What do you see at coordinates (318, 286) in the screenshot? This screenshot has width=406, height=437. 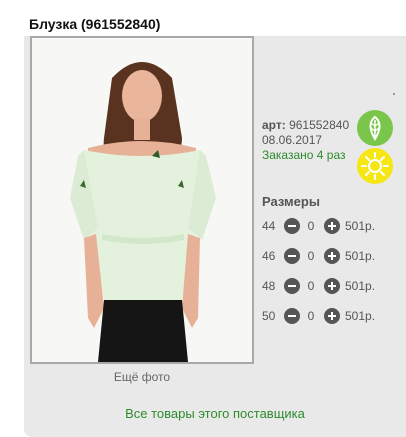 I see `size-row-48: 48 0 501р.` at bounding box center [318, 286].